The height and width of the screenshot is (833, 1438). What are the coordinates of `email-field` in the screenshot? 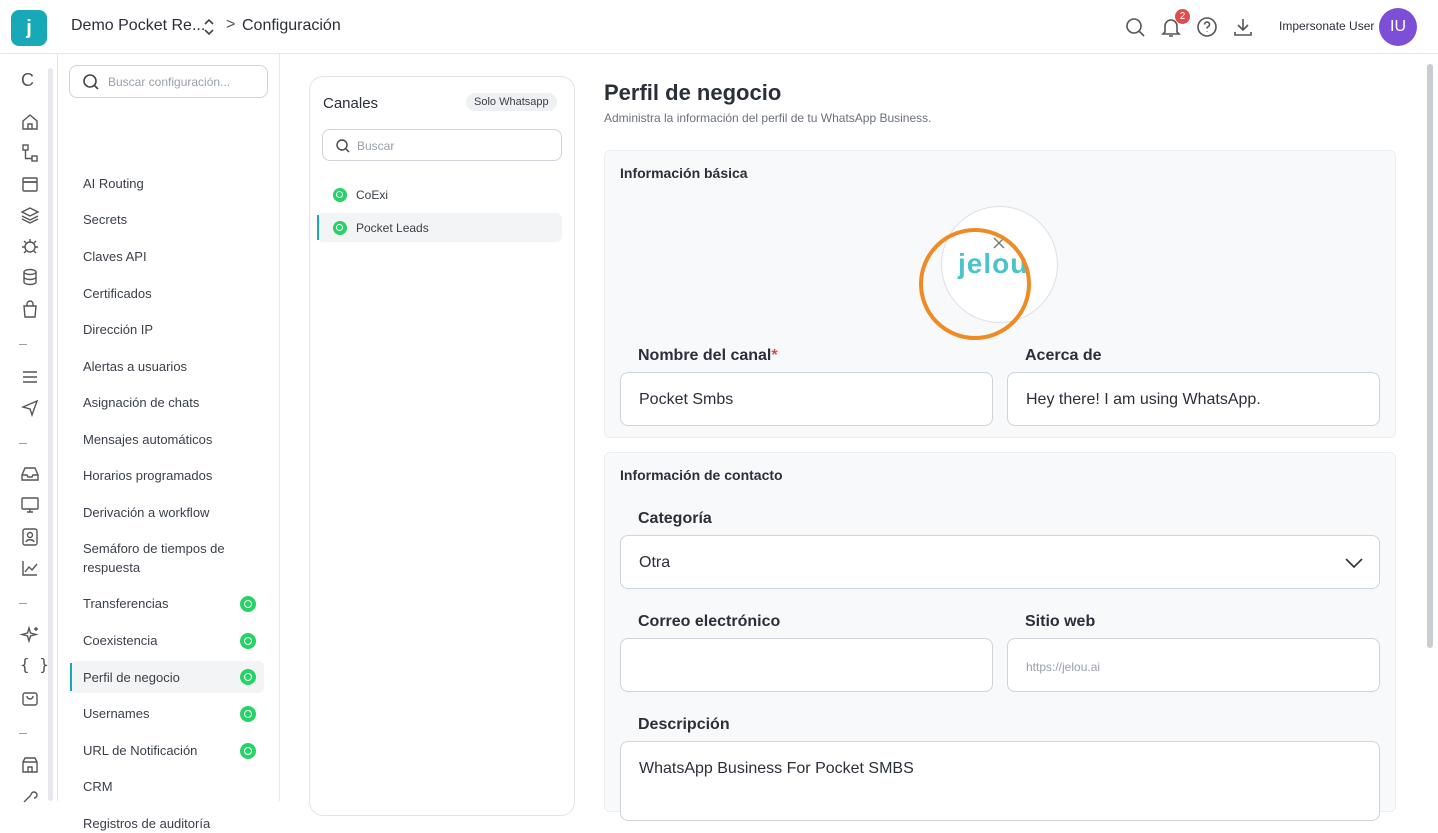 It's located at (806, 665).